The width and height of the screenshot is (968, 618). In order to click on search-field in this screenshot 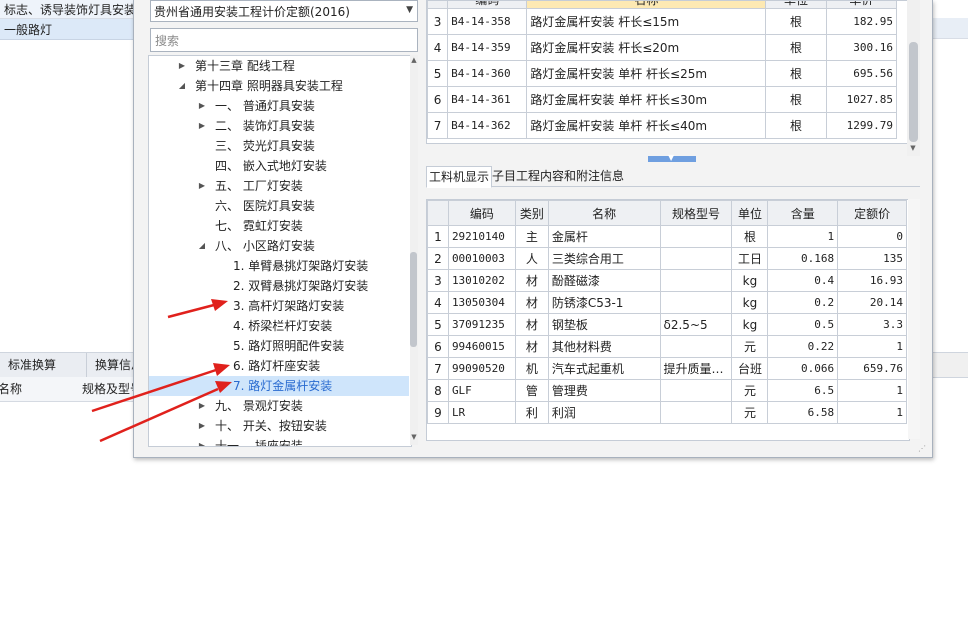, I will do `click(284, 40)`.